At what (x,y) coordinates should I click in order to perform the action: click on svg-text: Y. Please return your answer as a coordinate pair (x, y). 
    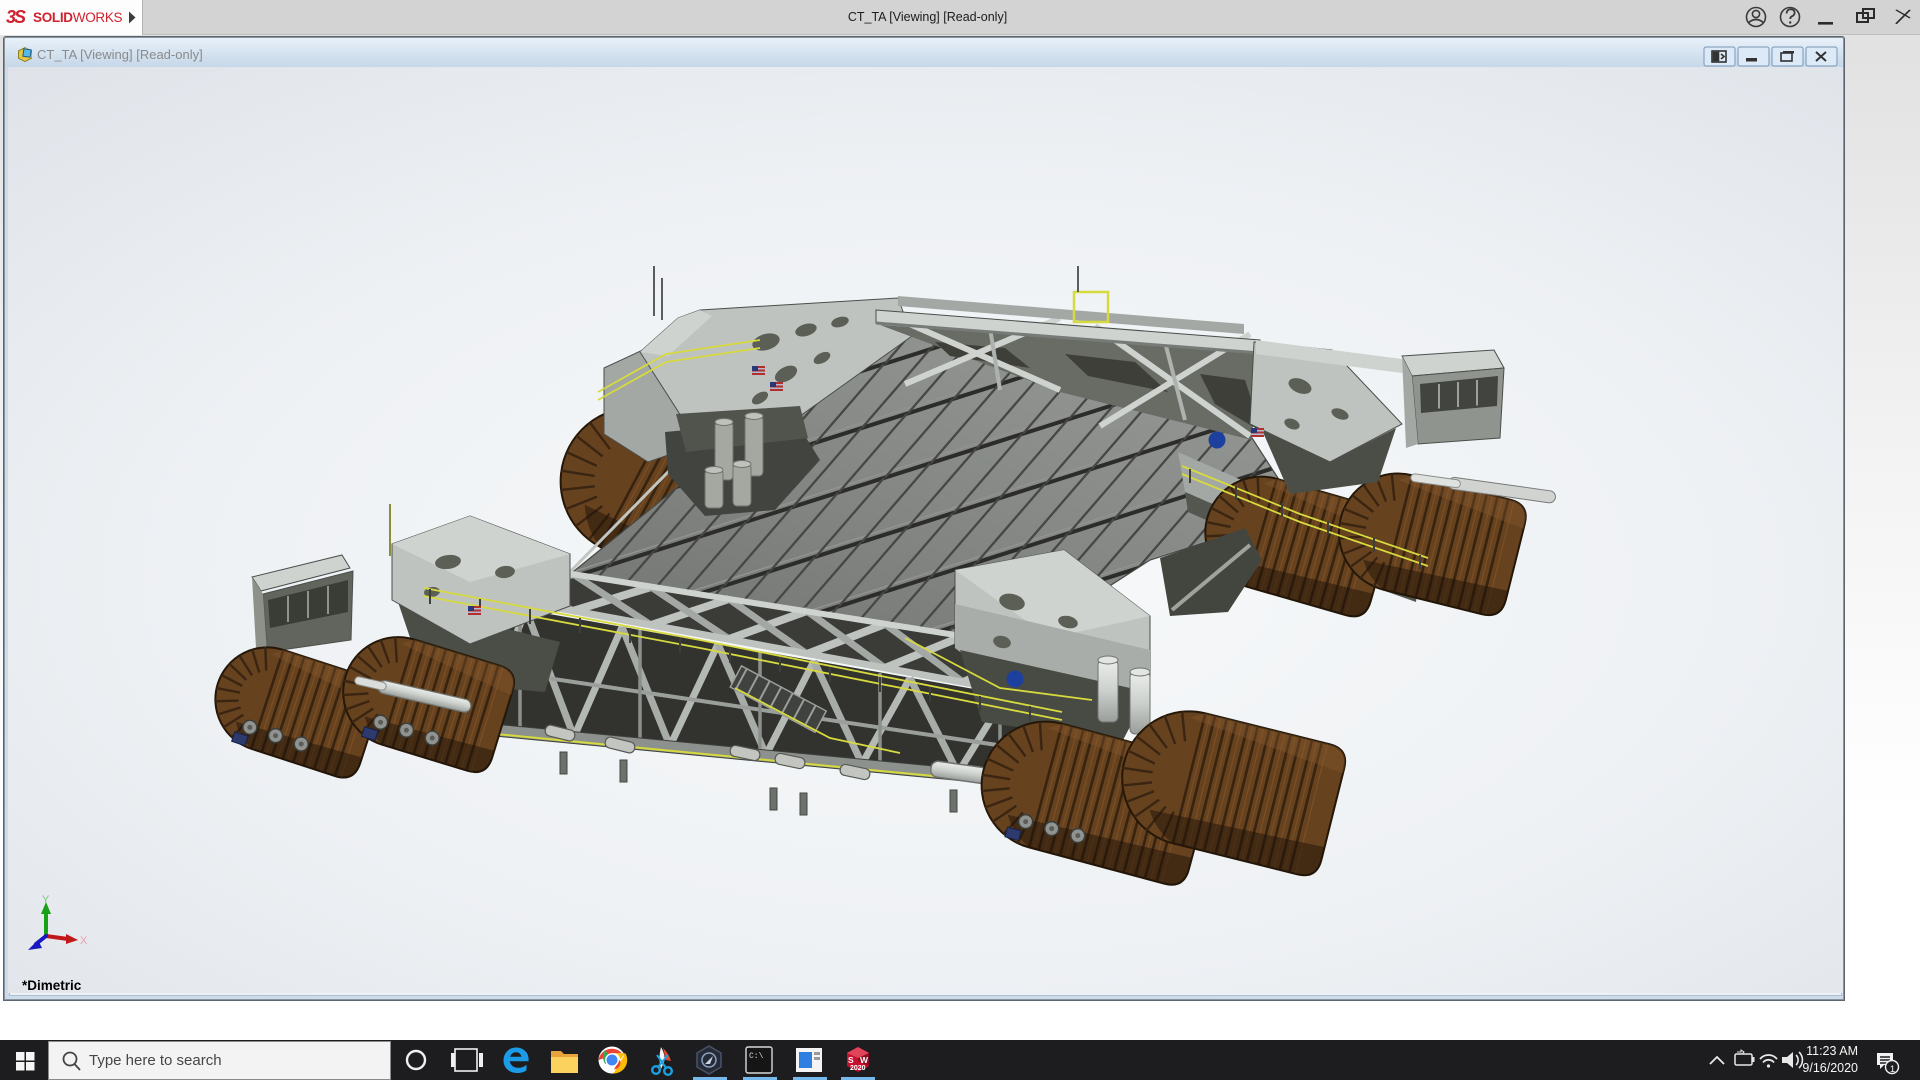
    Looking at the image, I should click on (46, 900).